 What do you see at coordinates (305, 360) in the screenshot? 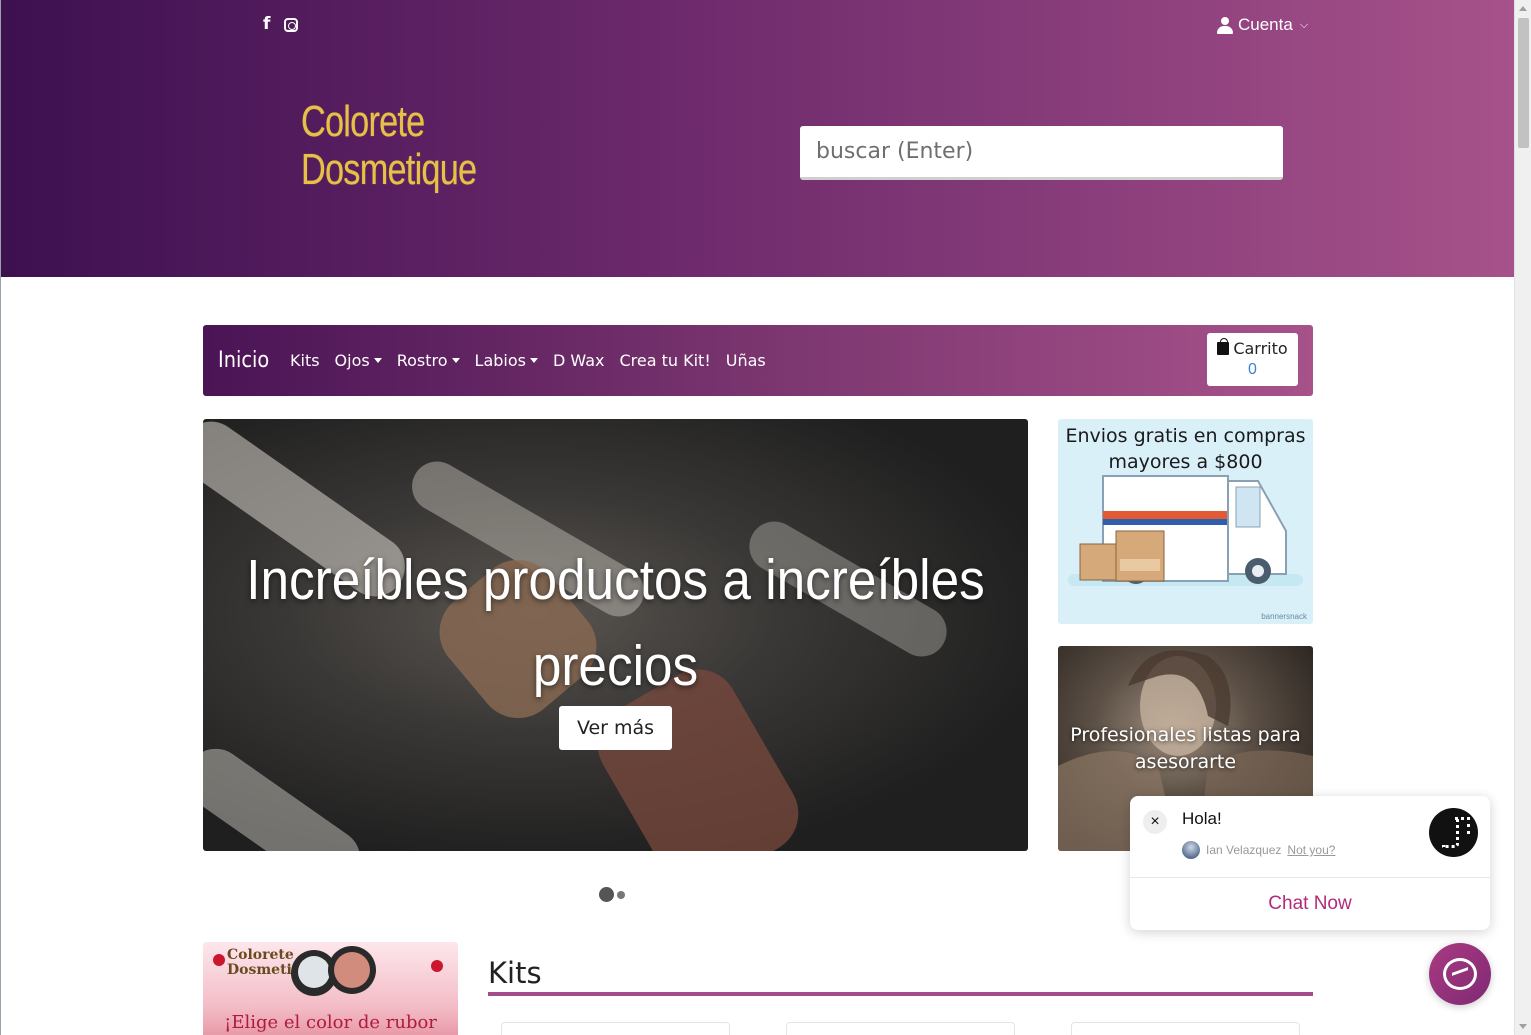
I see `nav-item-kits: Kits` at bounding box center [305, 360].